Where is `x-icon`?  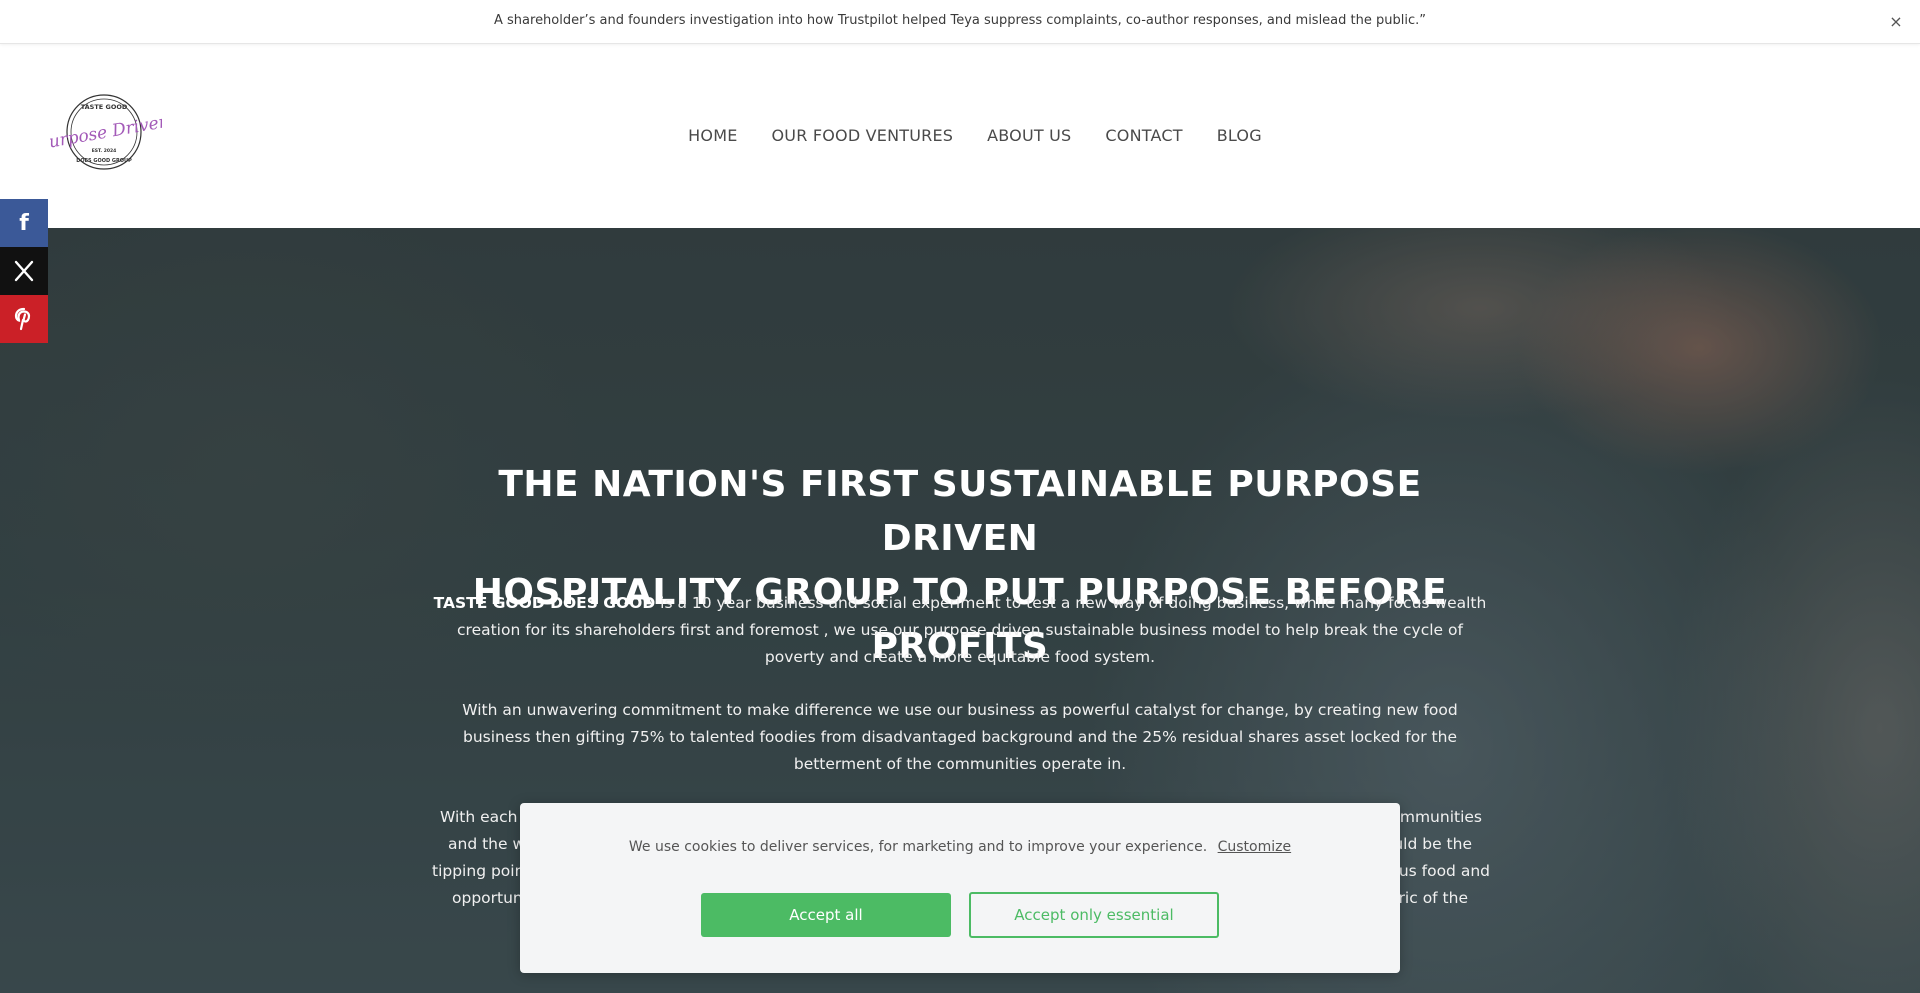
x-icon is located at coordinates (24, 271).